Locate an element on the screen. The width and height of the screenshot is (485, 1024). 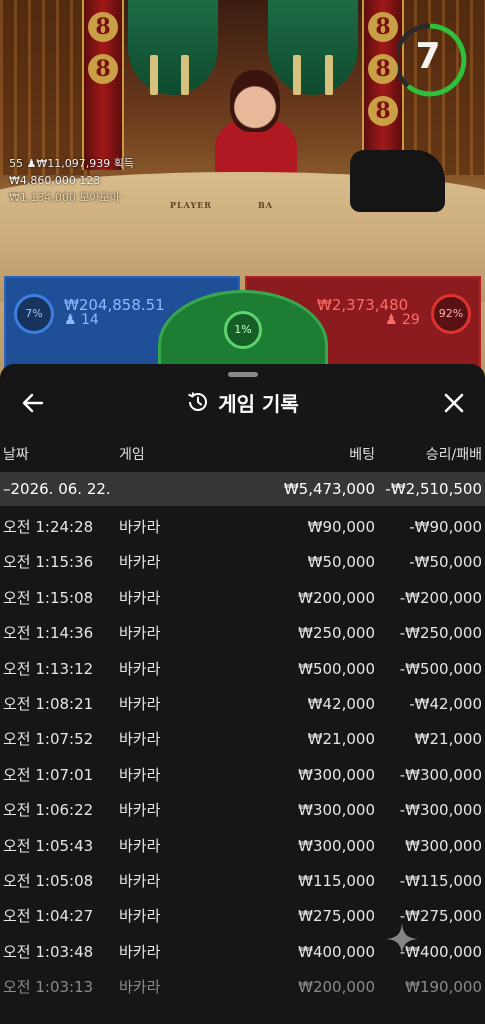
banker-percent: 92% is located at coordinates (451, 314).